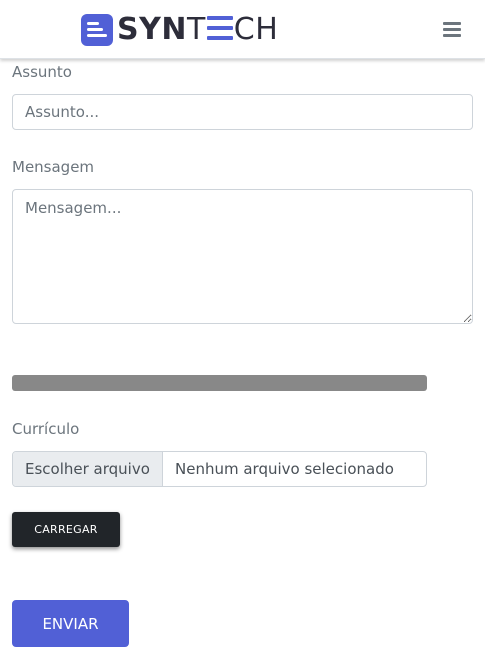 This screenshot has height=650, width=485. I want to click on logo-text-ch: CH, so click(256, 29).